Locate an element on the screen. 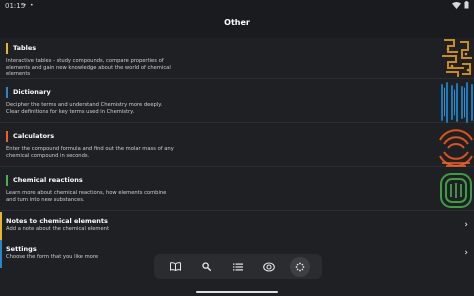  nav-book-button is located at coordinates (176, 267).